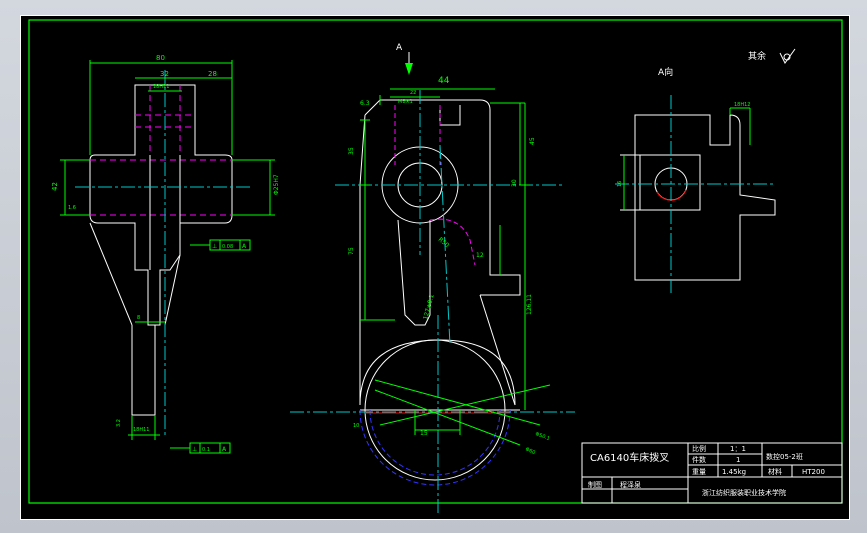 The width and height of the screenshot is (867, 533). What do you see at coordinates (595, 484) in the screenshot?
I see `drawn-label: 制图` at bounding box center [595, 484].